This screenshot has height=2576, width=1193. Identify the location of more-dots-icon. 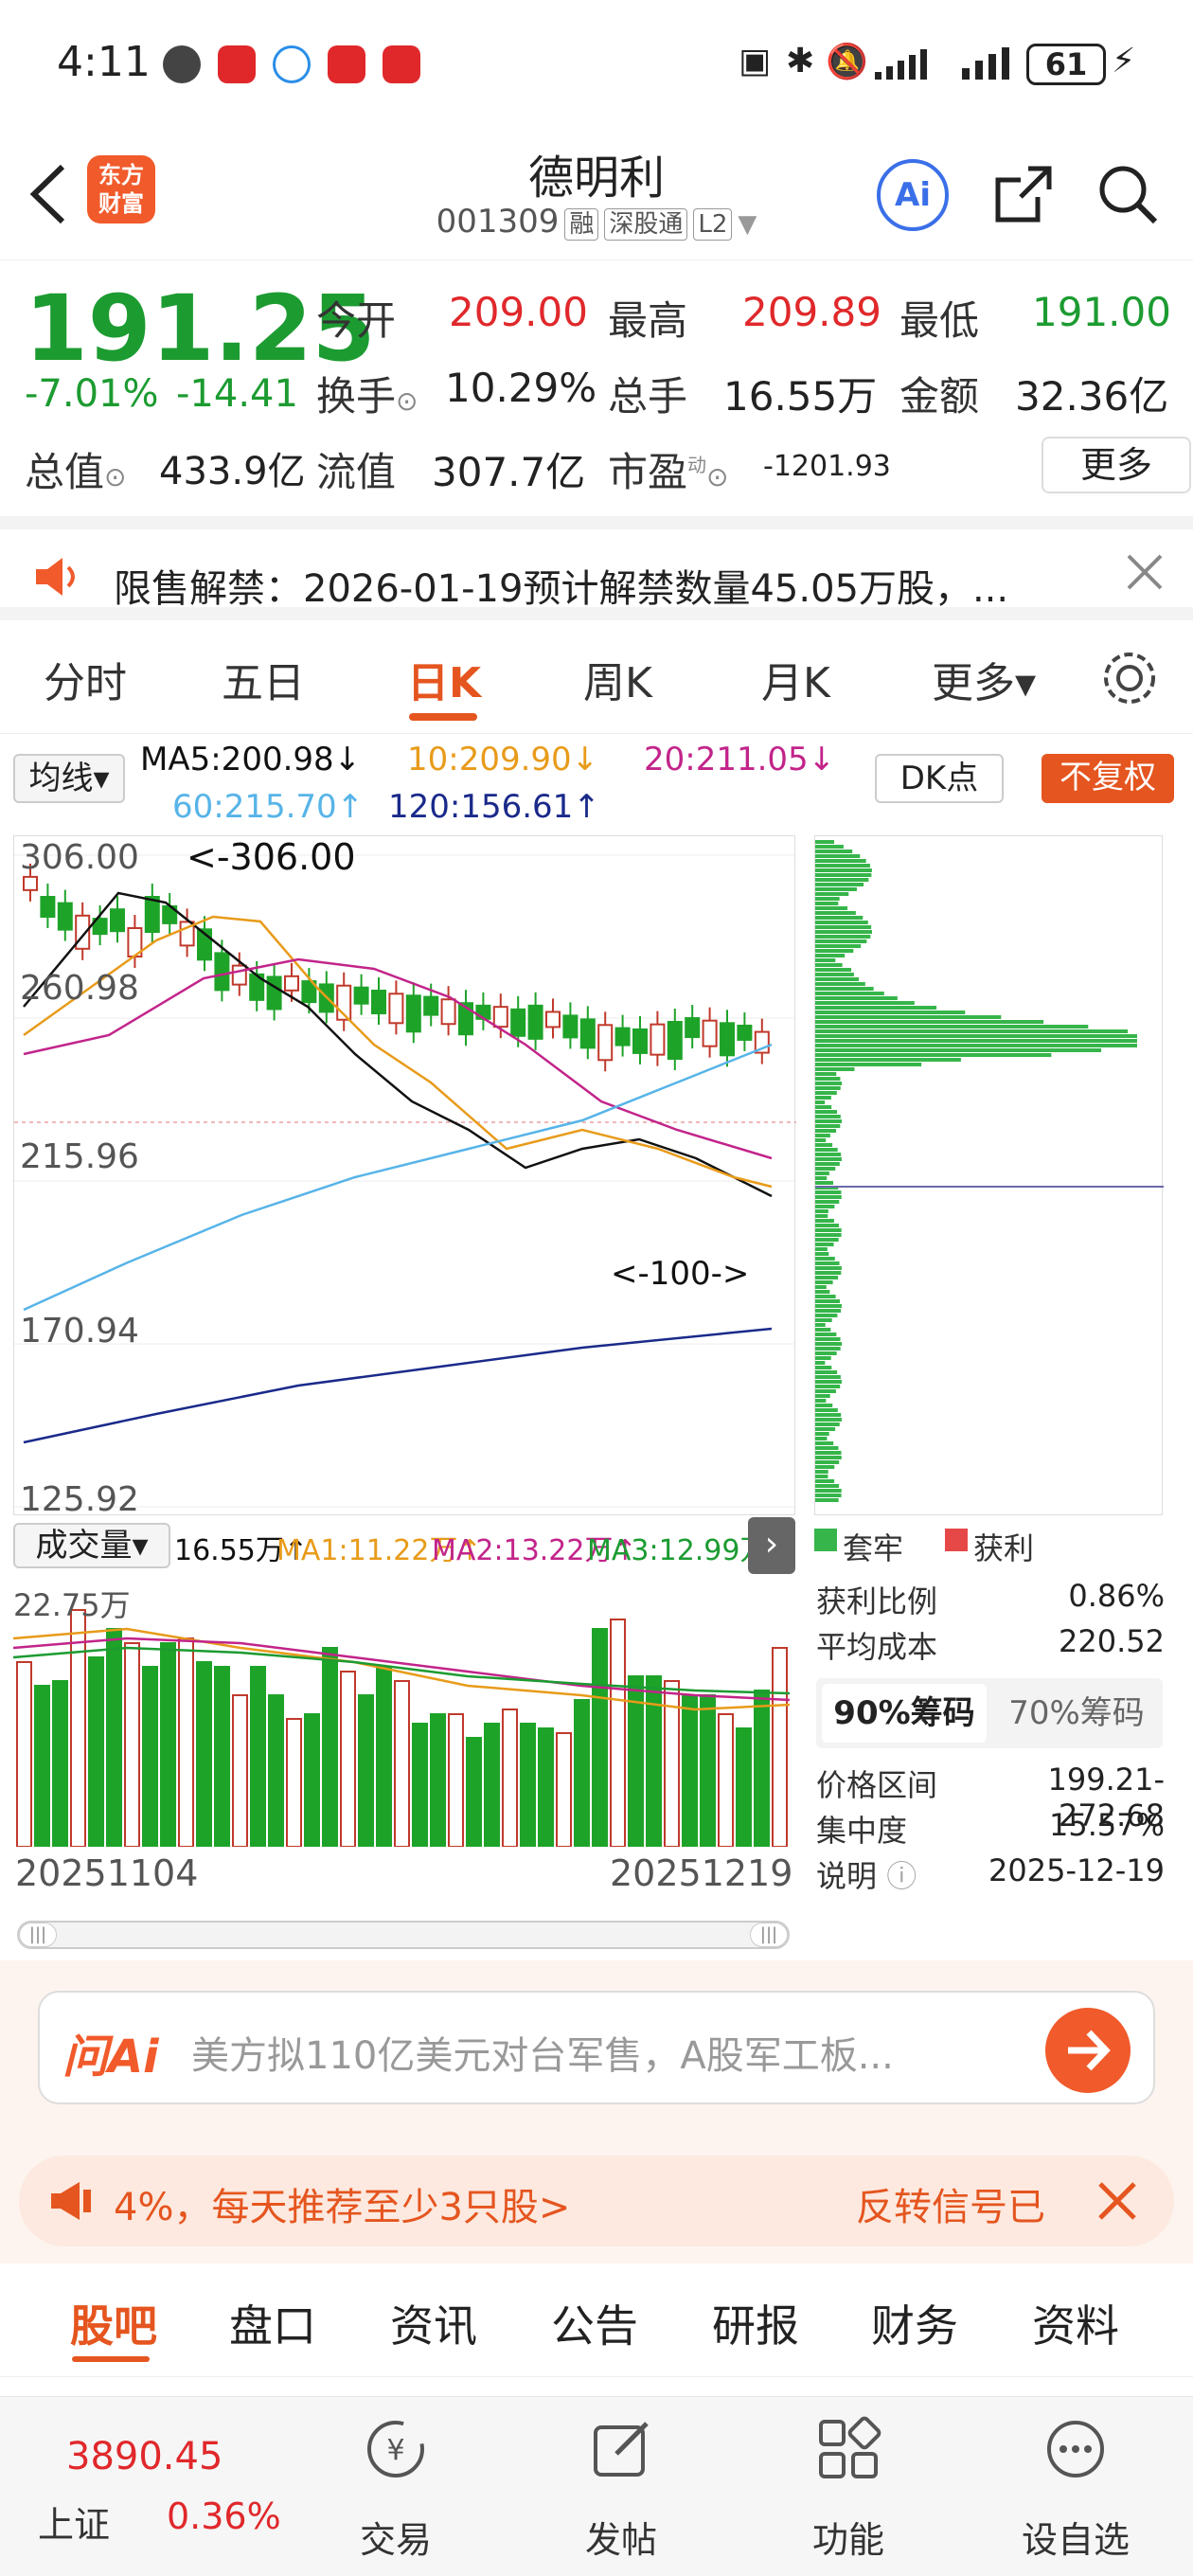
(1075, 2449).